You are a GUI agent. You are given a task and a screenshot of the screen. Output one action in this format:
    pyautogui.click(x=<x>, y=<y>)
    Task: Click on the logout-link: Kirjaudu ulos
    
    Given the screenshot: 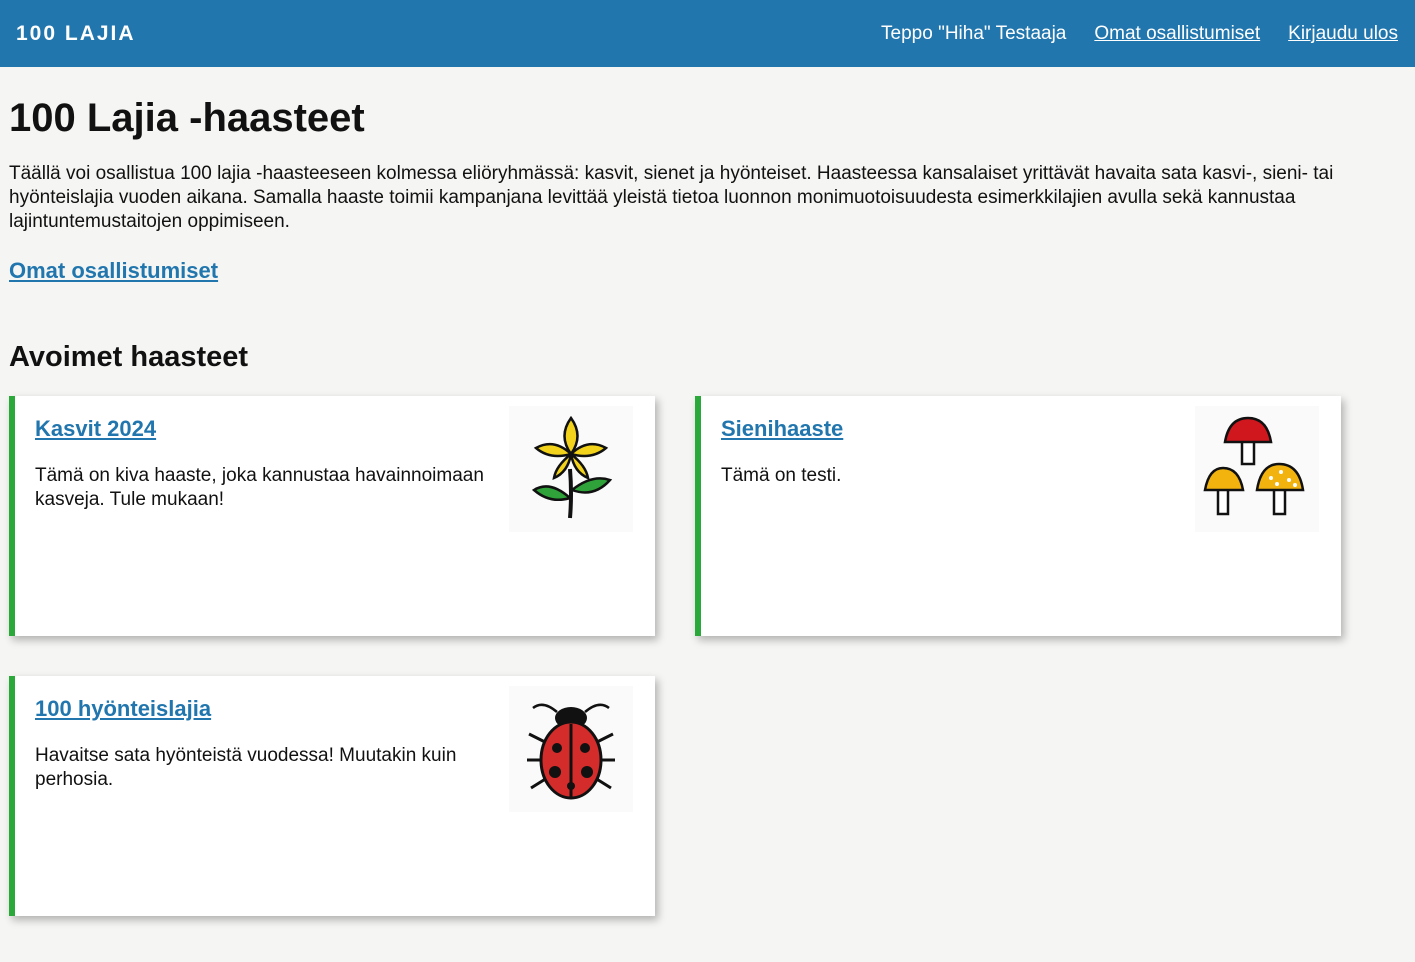 What is the action you would take?
    pyautogui.click(x=1343, y=34)
    